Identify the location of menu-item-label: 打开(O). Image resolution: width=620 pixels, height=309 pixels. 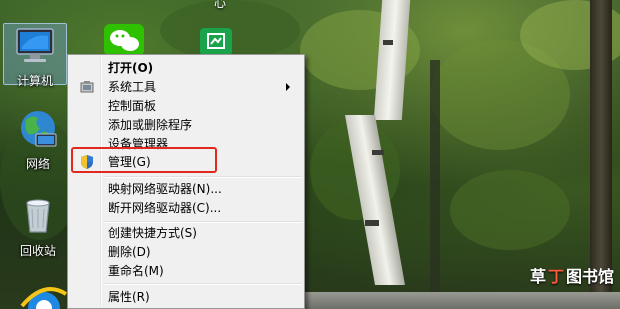
(131, 68).